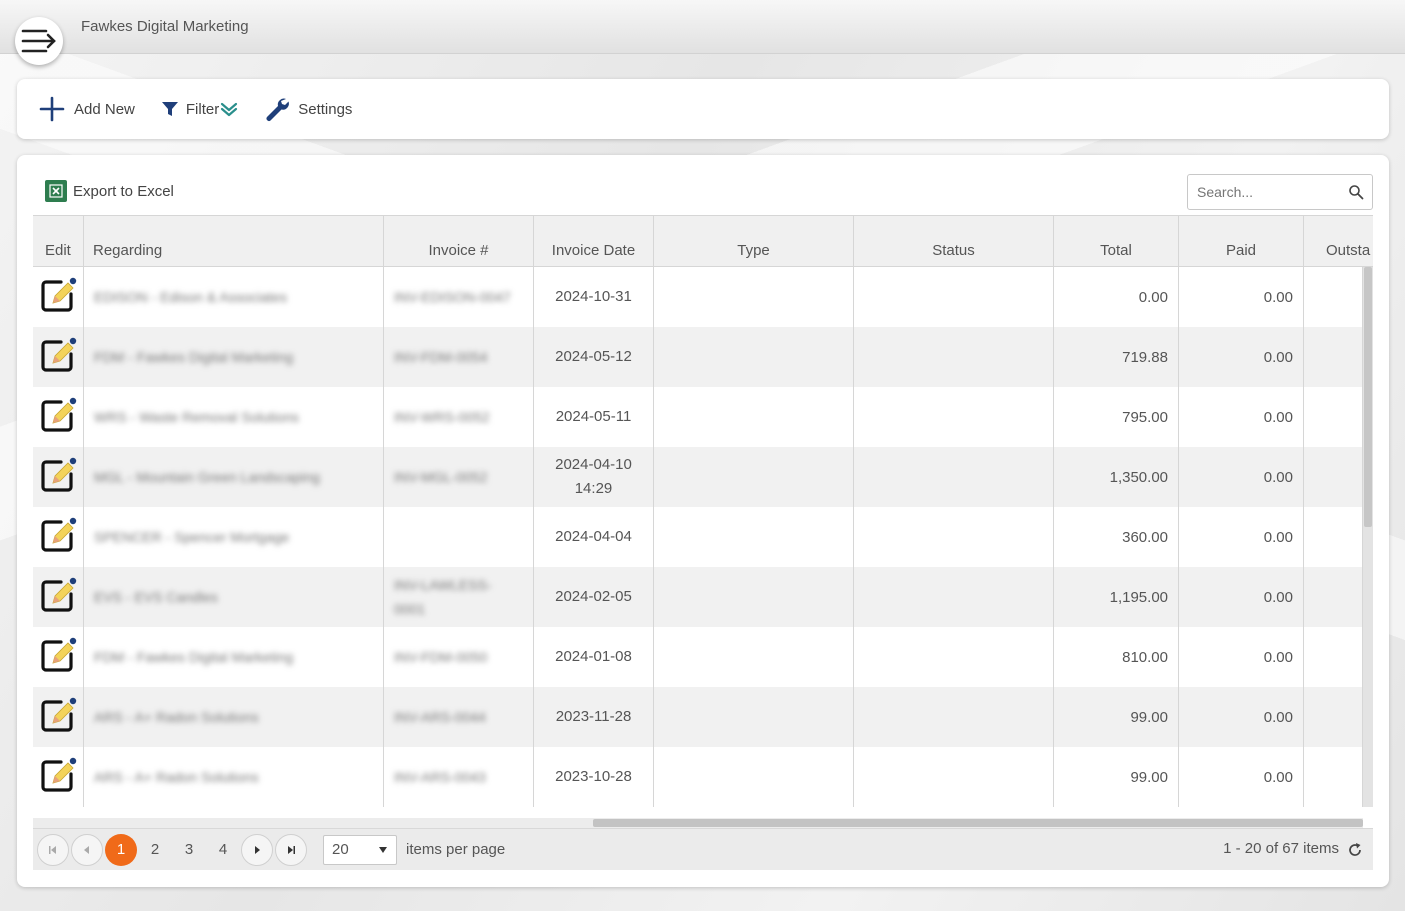  What do you see at coordinates (1263, 192) in the screenshot?
I see `search-input` at bounding box center [1263, 192].